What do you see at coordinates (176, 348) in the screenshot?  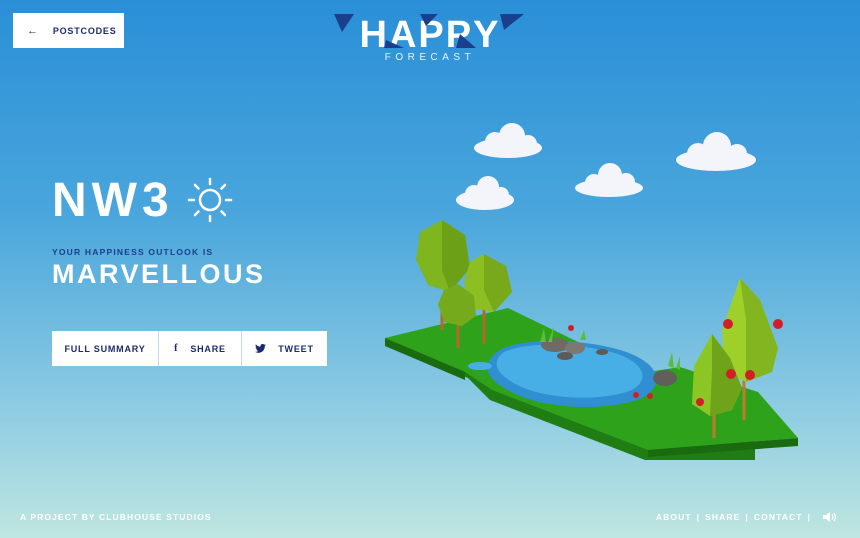 I see `facebook-icon: f` at bounding box center [176, 348].